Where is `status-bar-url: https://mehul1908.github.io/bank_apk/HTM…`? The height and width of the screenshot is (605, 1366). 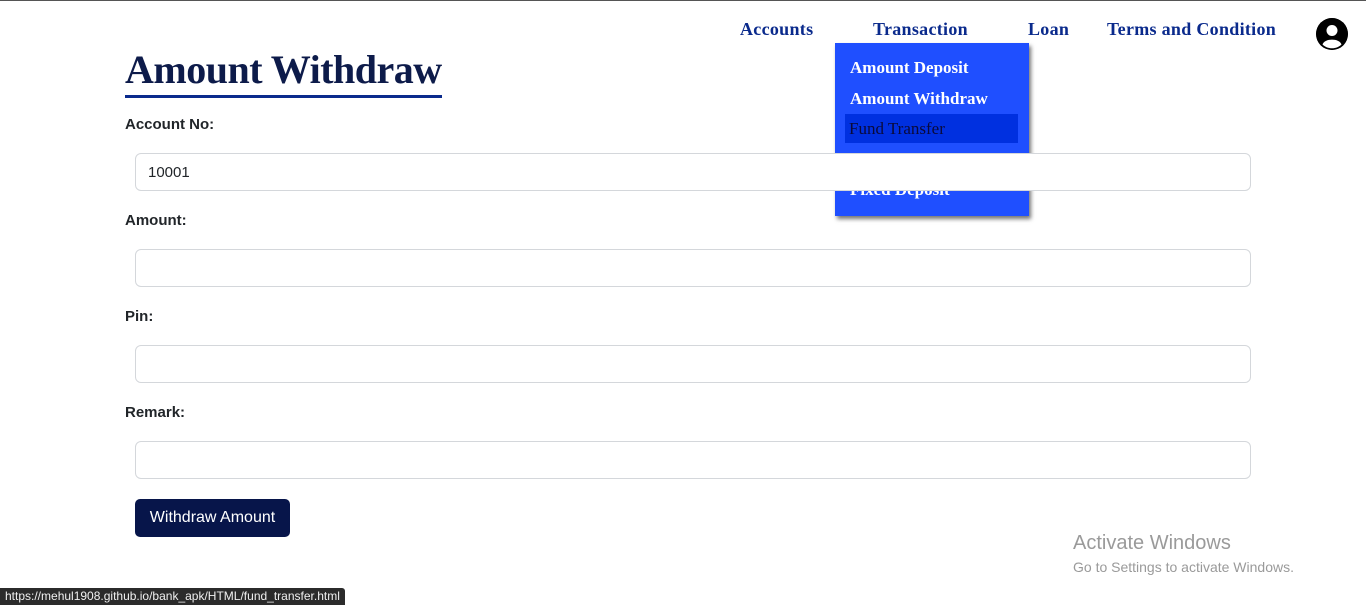
status-bar-url: https://mehul1908.github.io/bank_apk/HTM… is located at coordinates (172, 596).